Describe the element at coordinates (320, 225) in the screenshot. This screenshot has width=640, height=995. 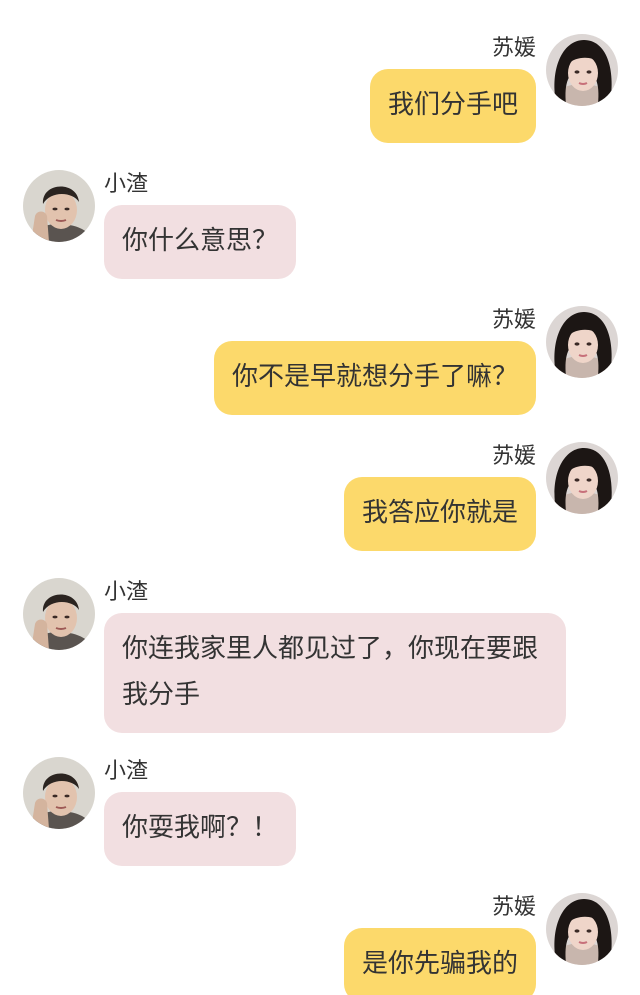
I see `message-row: 小渣 你什么意思？` at that location.